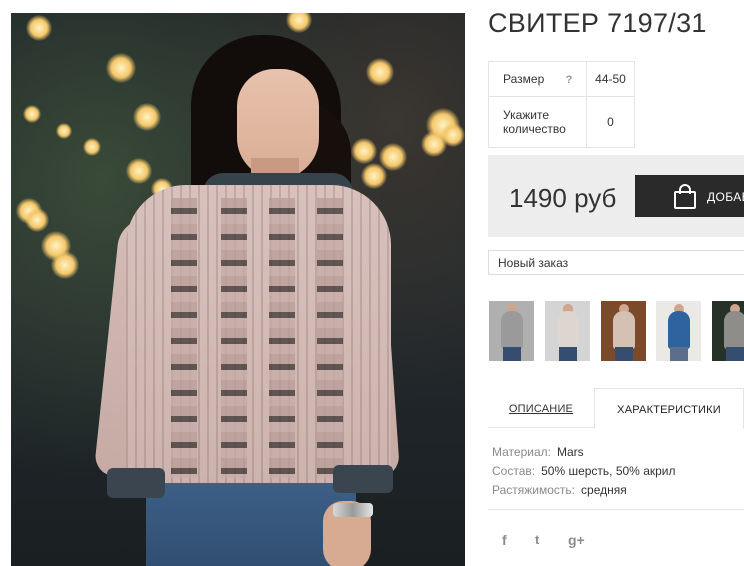 The image size is (744, 566). I want to click on size-label-cell: Размер ?, so click(537, 79).